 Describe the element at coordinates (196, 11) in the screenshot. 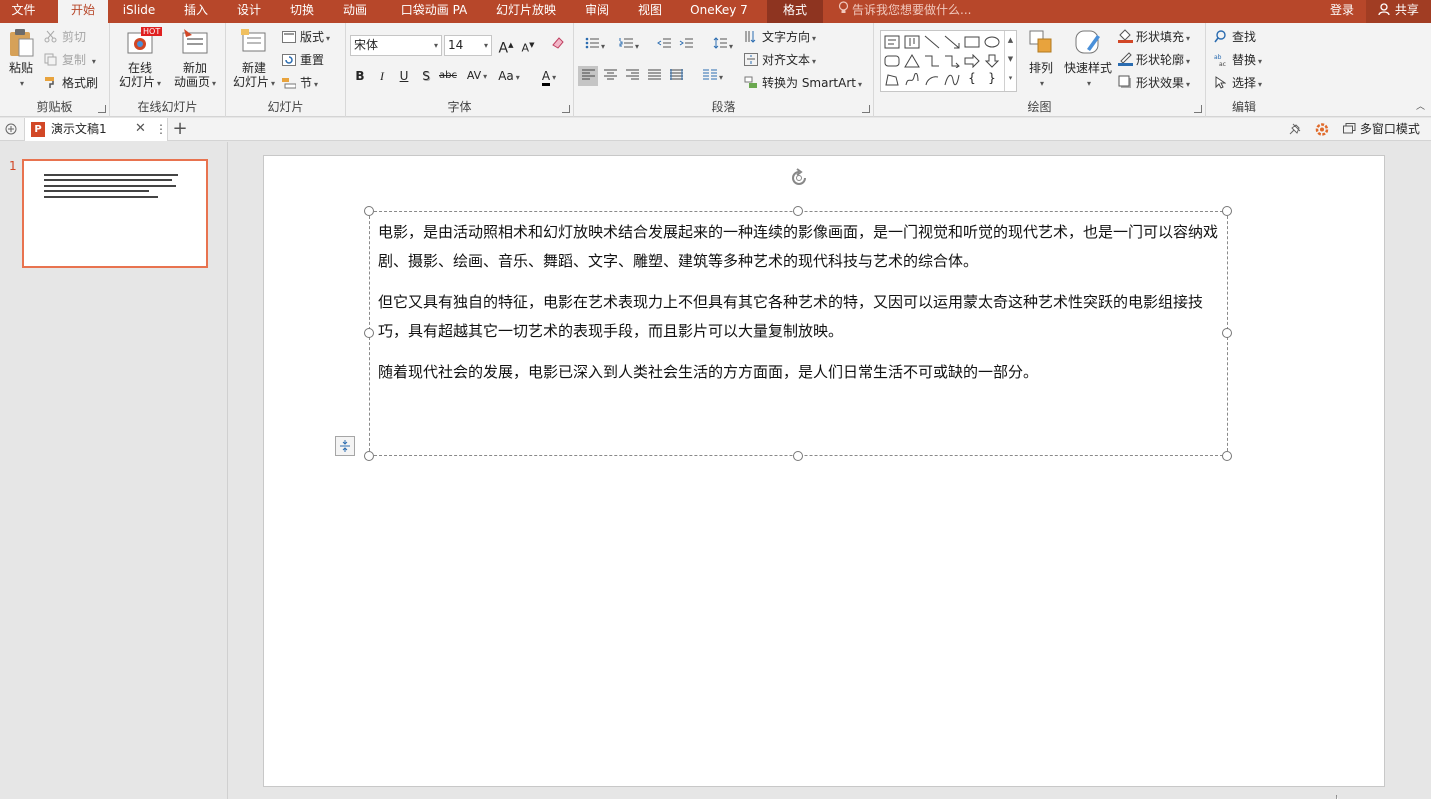

I see `tab-insert: 插入` at that location.